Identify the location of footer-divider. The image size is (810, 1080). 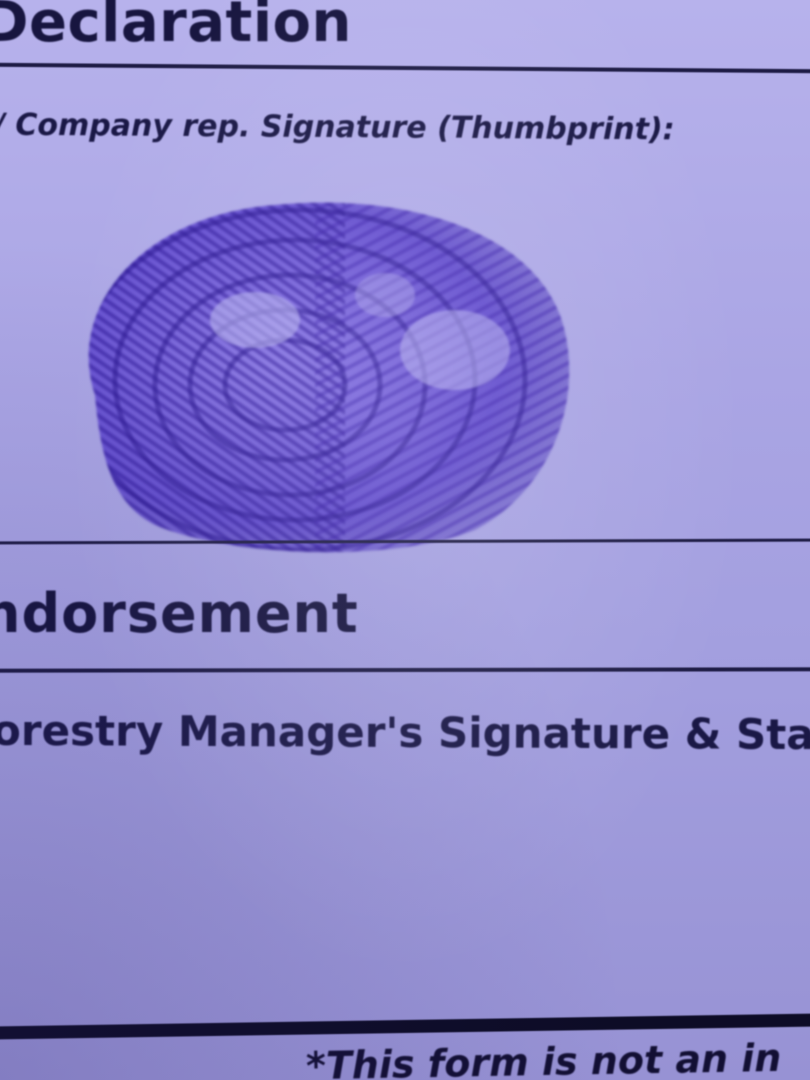
(405, 1026).